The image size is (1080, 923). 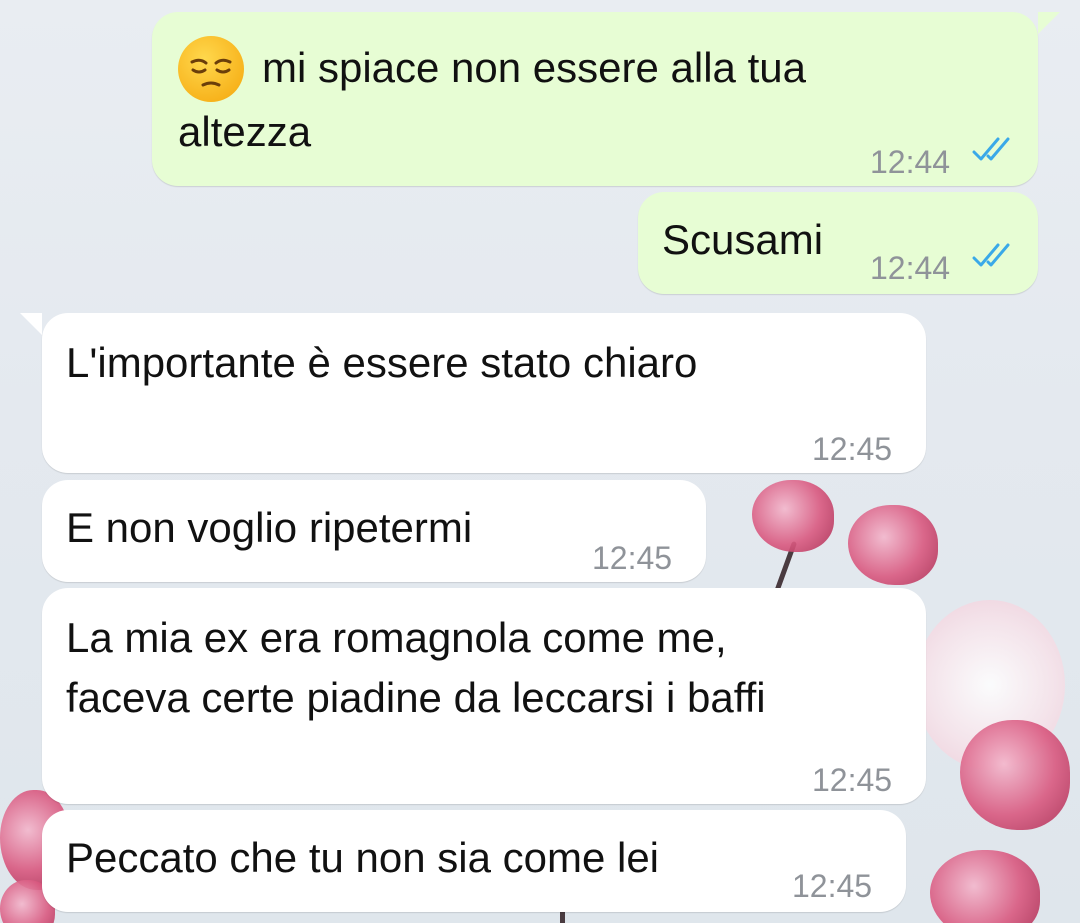 What do you see at coordinates (269, 527) in the screenshot?
I see `message-text: E non voglio ripetermi` at bounding box center [269, 527].